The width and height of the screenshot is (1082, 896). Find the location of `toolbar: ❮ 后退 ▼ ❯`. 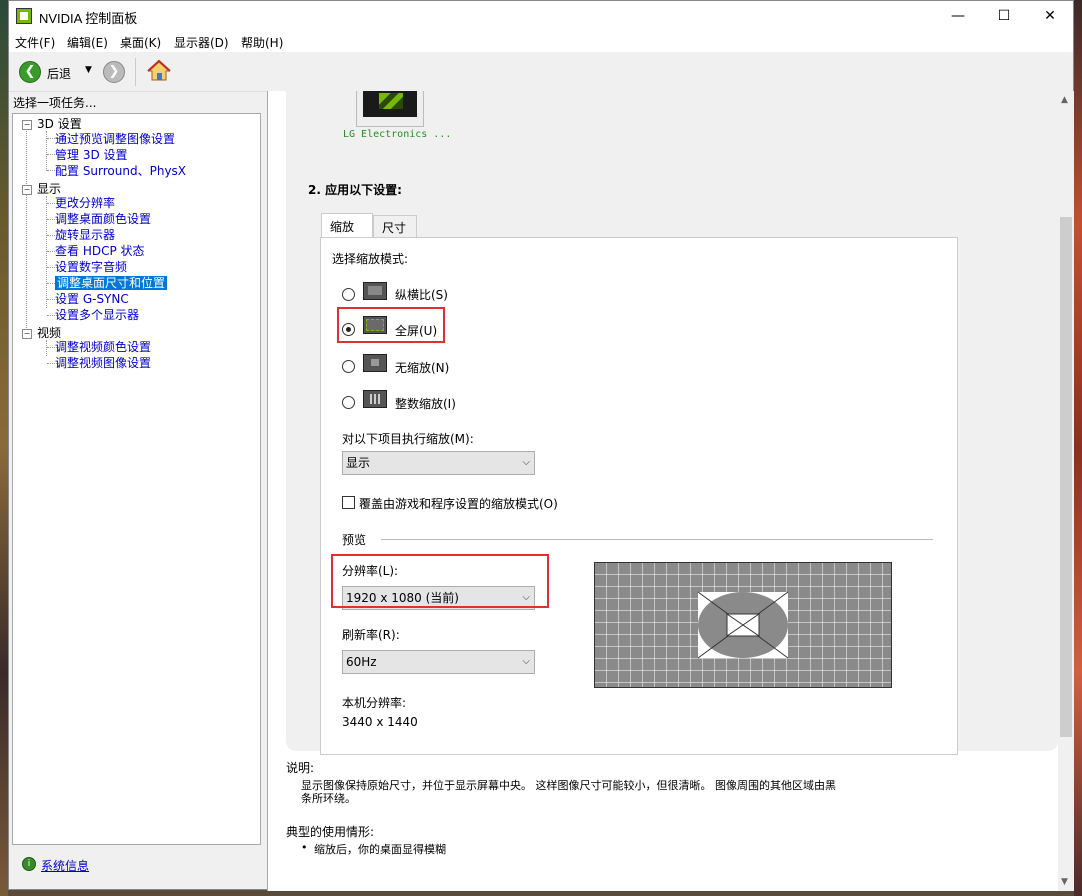

toolbar: ❮ 后退 ▼ ❯ is located at coordinates (541, 72).